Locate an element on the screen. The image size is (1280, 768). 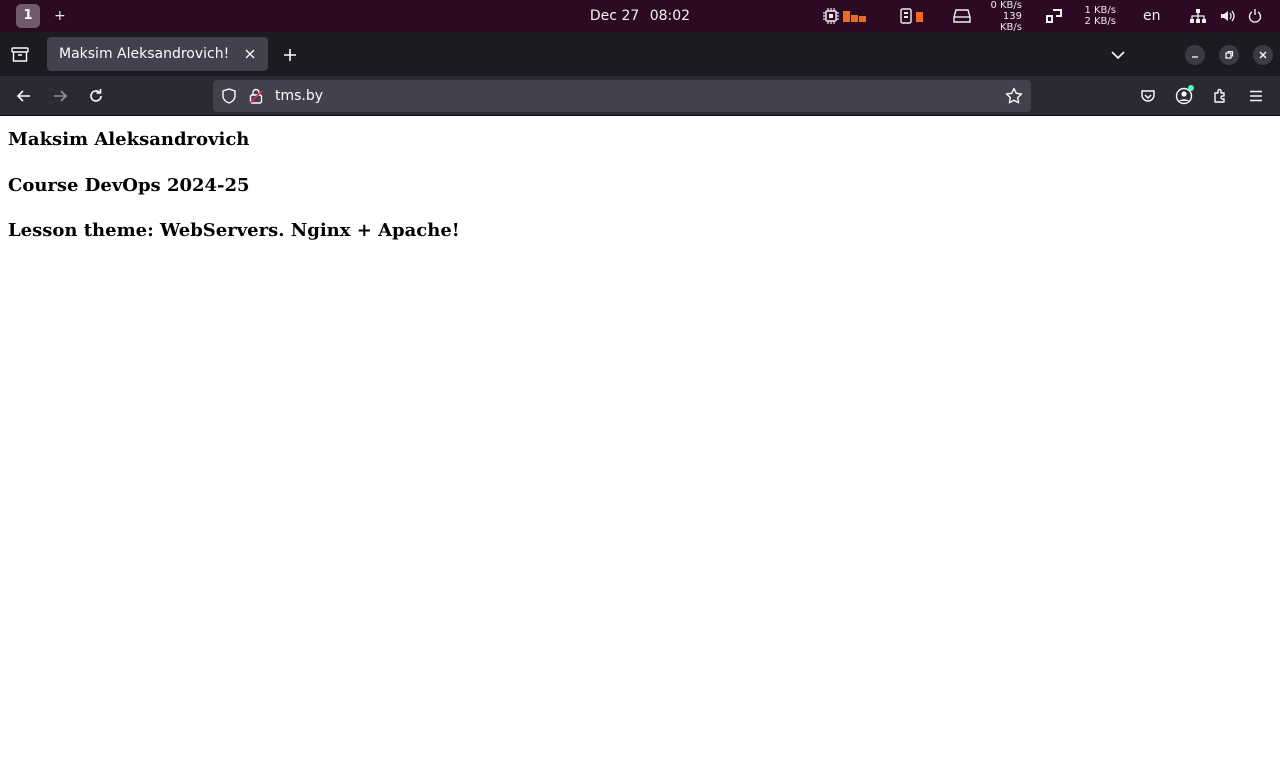
url-text: tms.by is located at coordinates (299, 96).